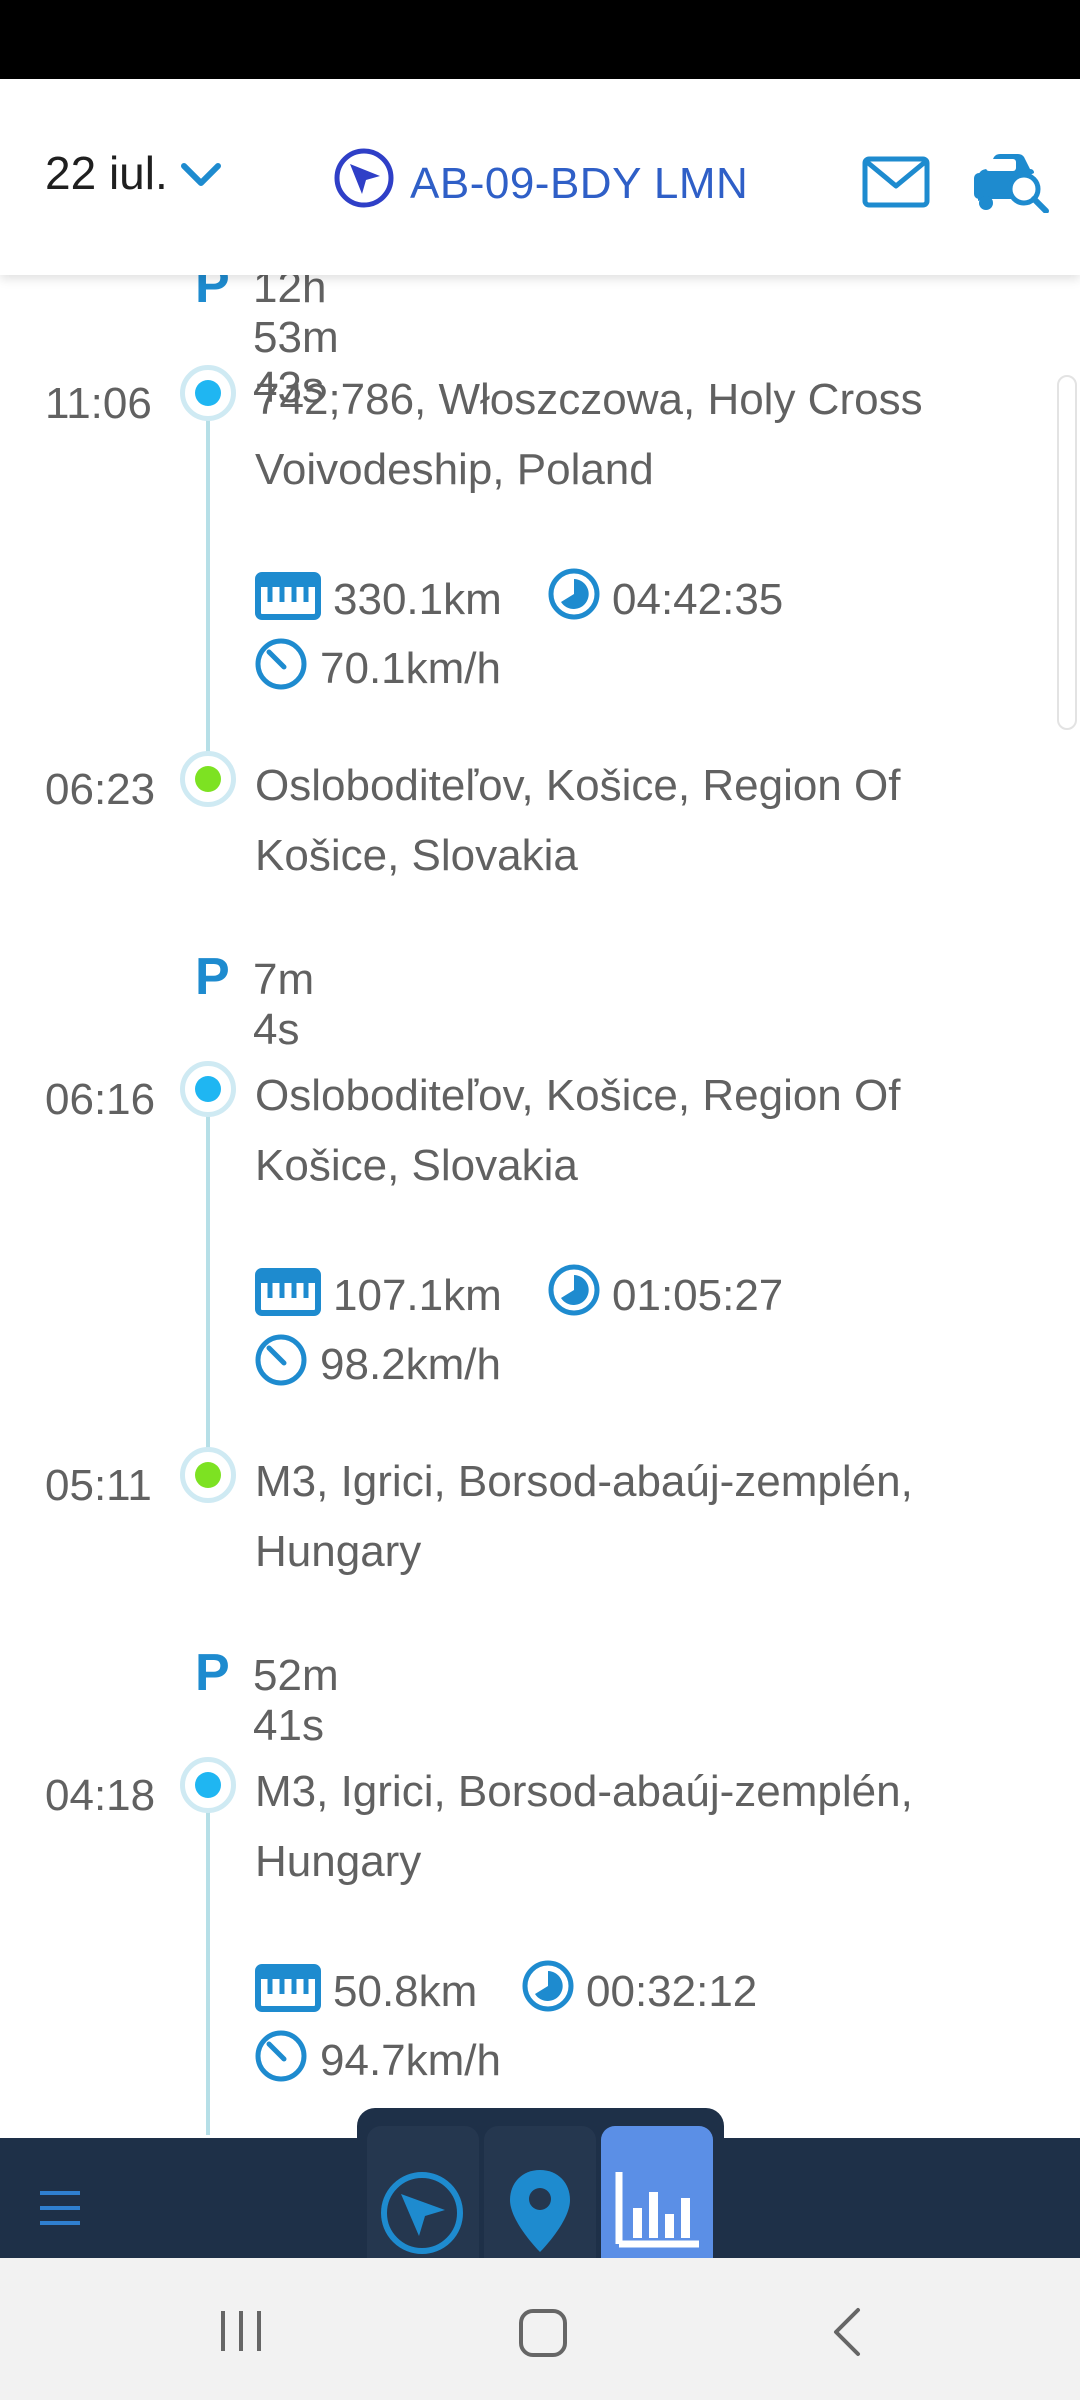 The width and height of the screenshot is (1080, 2400). I want to click on trip-duration: 00:32:12, so click(672, 1991).